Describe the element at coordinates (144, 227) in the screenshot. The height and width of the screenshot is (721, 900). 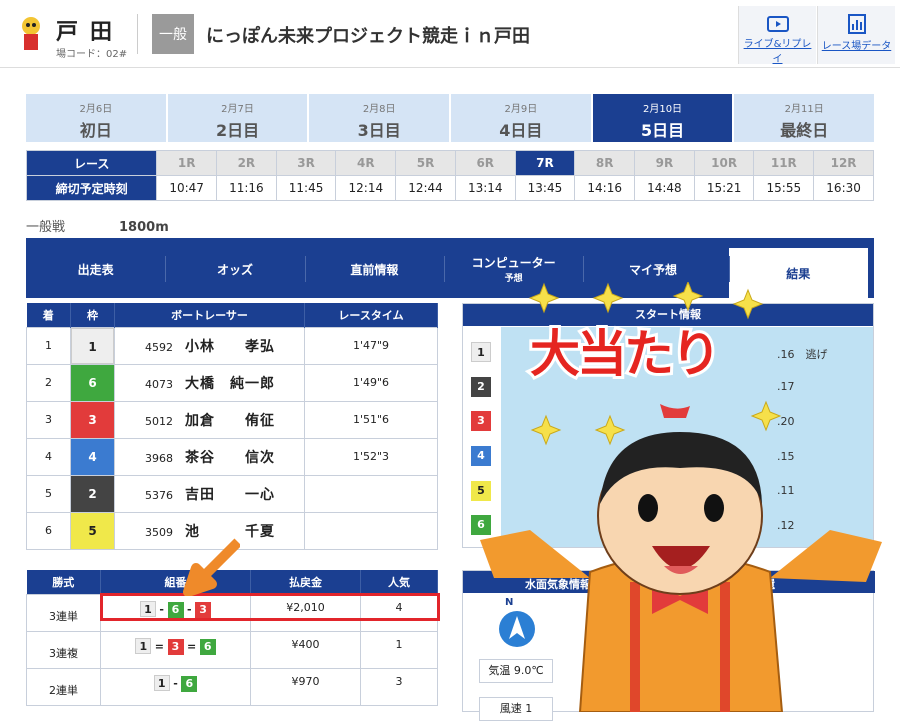
I see `race-distance: 1800m` at that location.